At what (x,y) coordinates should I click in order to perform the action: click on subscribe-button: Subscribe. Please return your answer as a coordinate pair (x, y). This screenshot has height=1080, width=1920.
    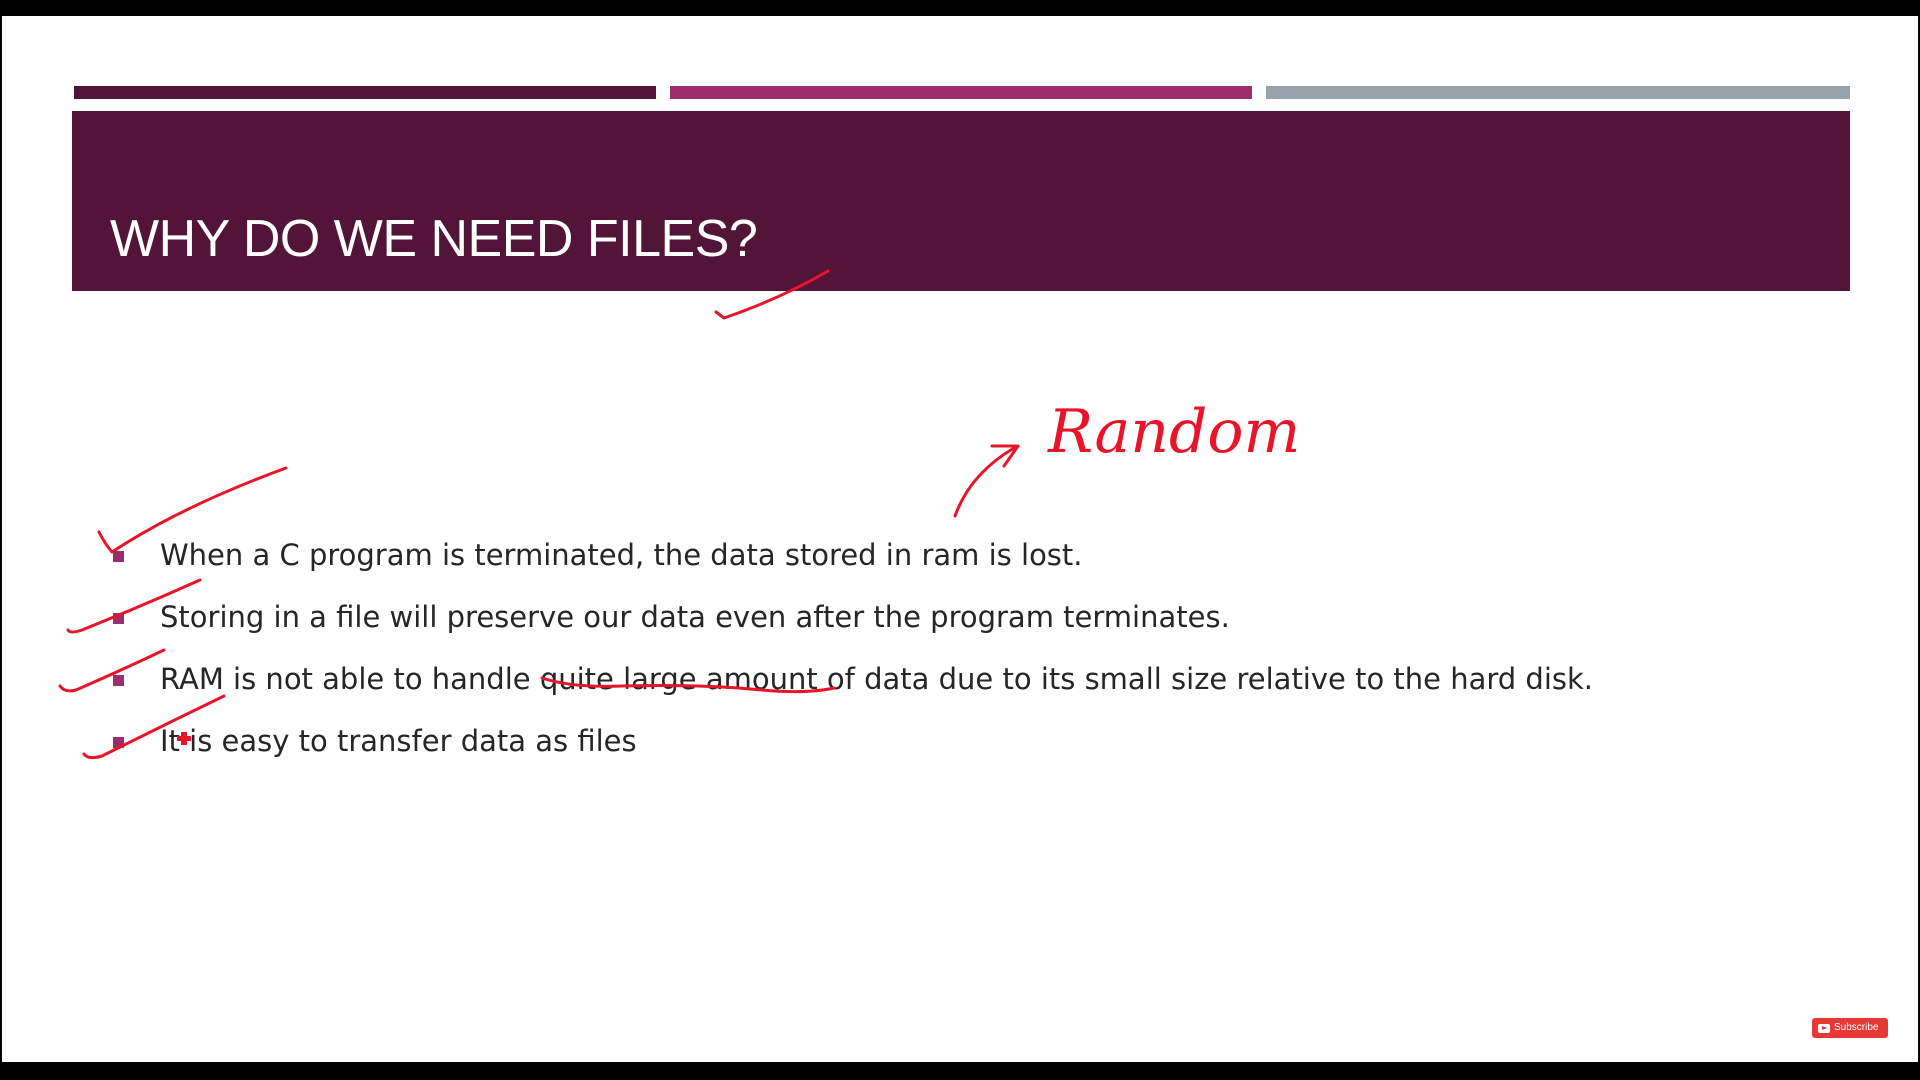
    Looking at the image, I should click on (1850, 1028).